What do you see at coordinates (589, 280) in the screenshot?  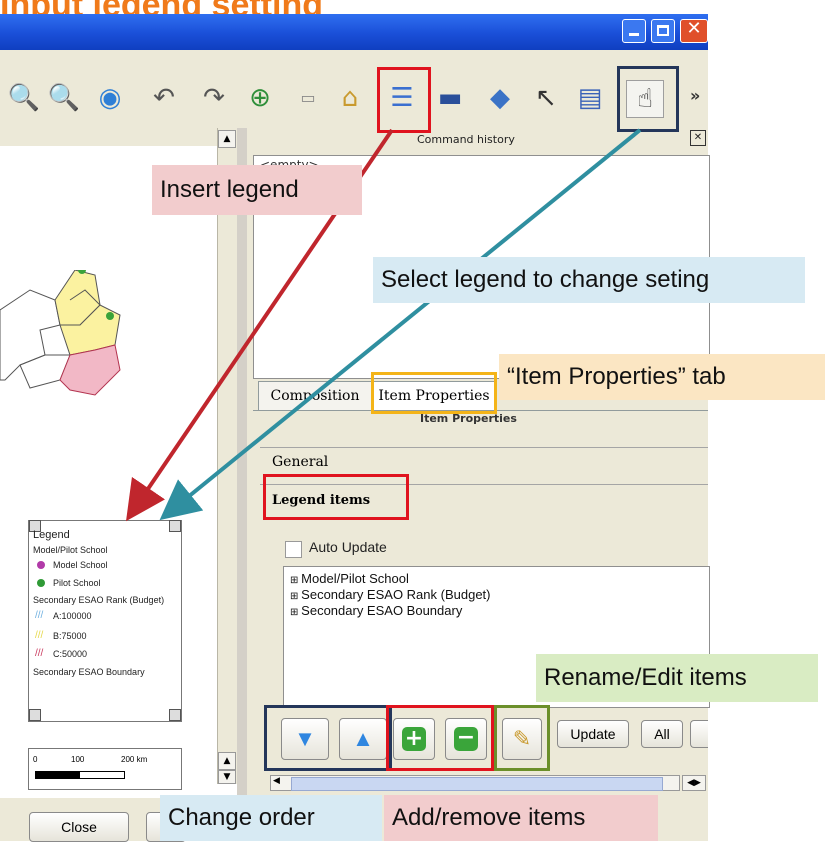 I see `callout-select-legend: Select legend to change seting` at bounding box center [589, 280].